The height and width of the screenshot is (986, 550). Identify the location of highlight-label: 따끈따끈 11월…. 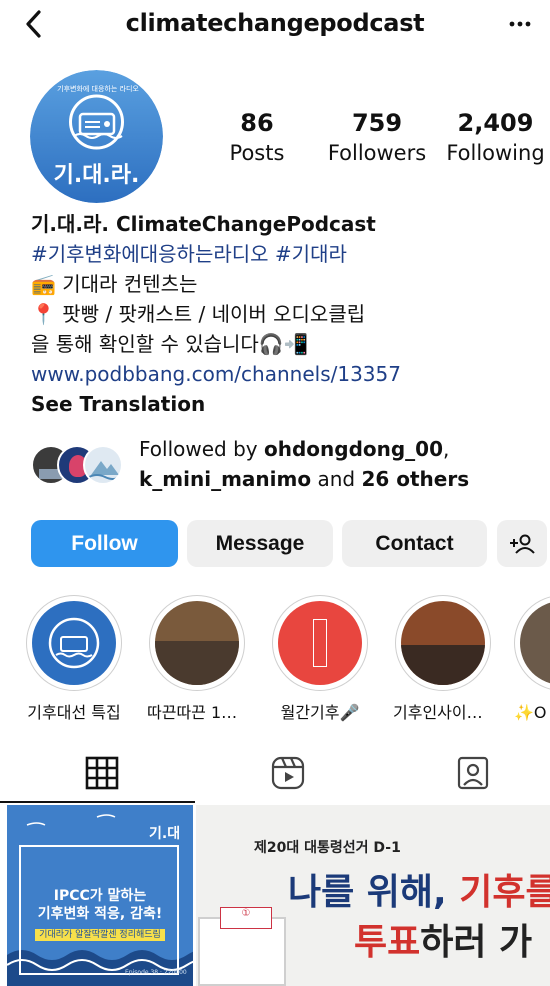
(197, 712).